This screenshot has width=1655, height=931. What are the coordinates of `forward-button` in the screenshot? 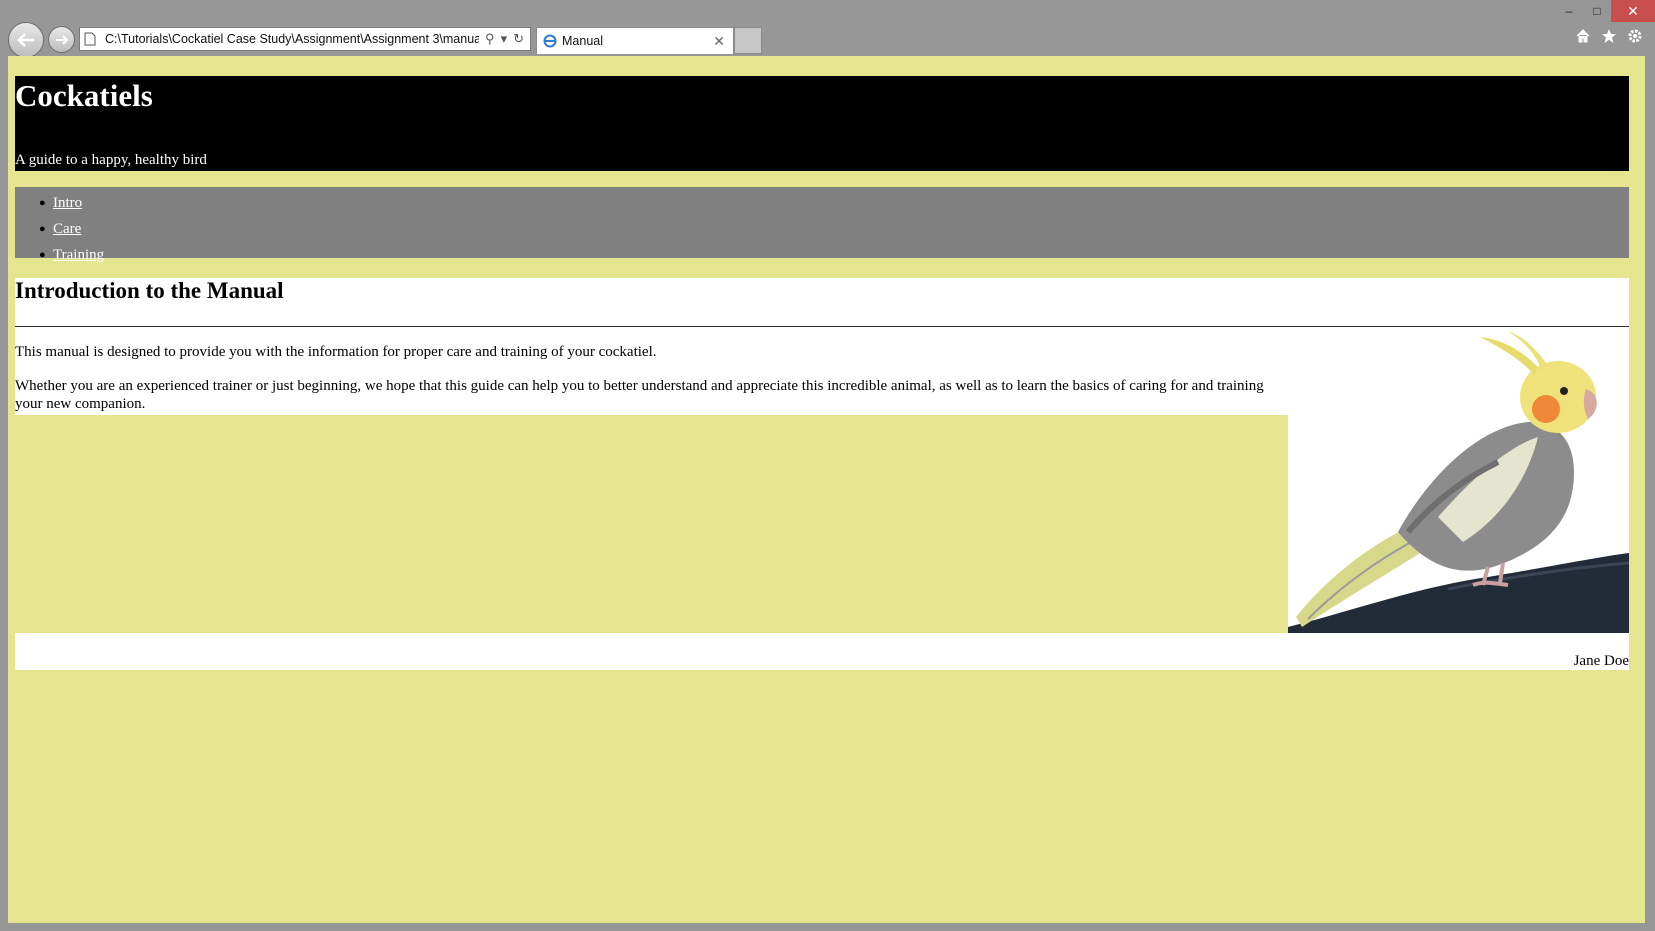 It's located at (61, 39).